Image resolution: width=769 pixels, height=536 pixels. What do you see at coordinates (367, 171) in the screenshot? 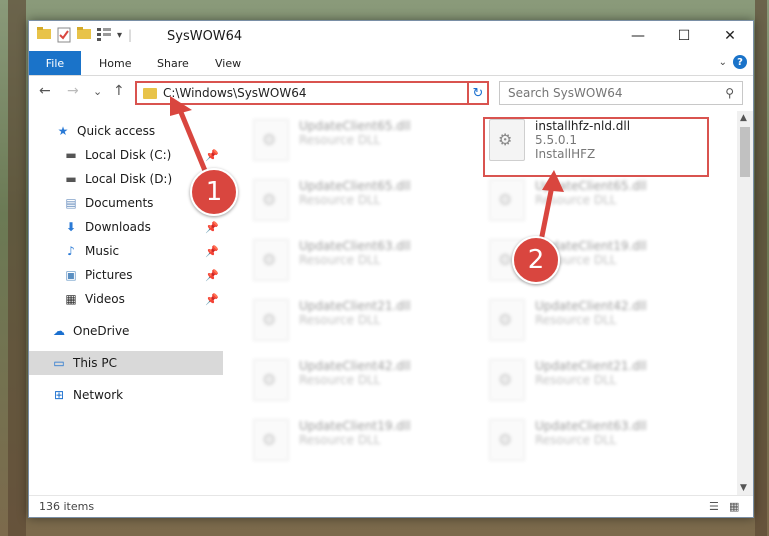
I see `annotation-arrows` at bounding box center [367, 171].